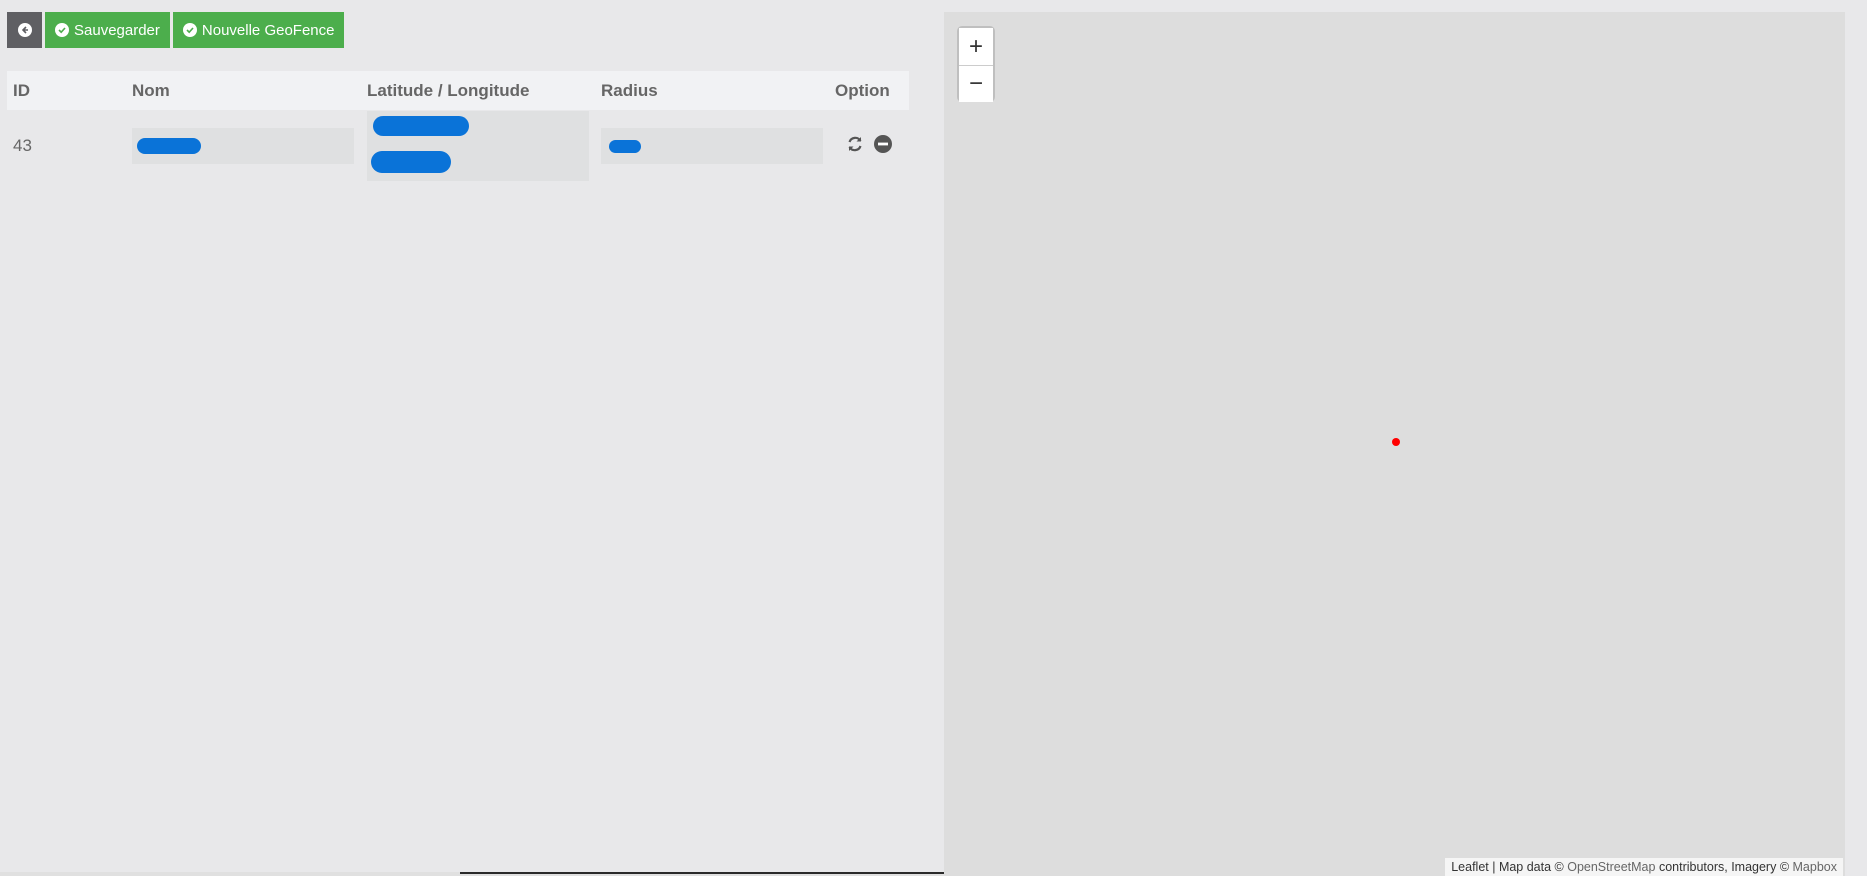 The image size is (1867, 876). I want to click on horizontal-scrollbar, so click(472, 874).